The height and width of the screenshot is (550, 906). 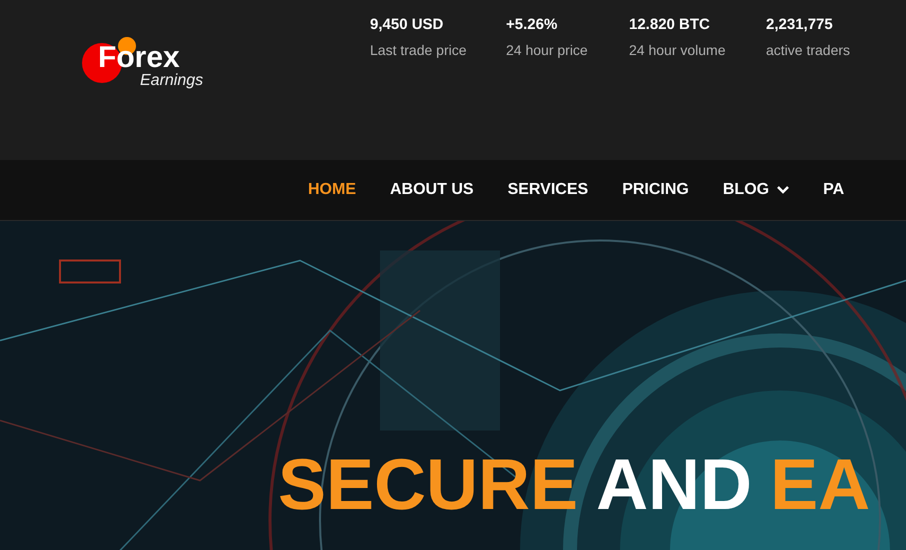 I want to click on hero-headline: AND, so click(x=674, y=485).